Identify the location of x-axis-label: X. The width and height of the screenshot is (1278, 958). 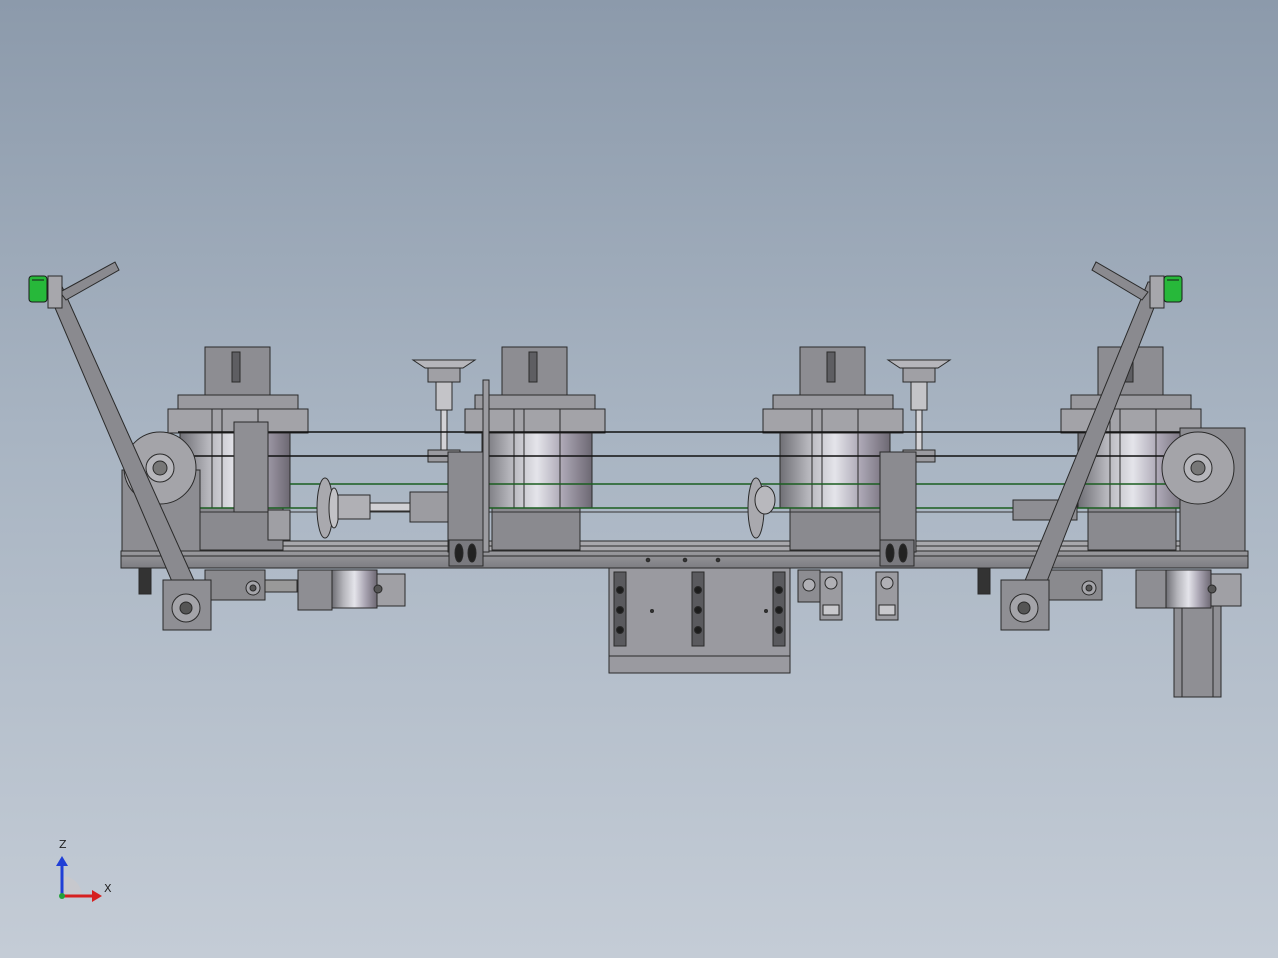
(108, 888).